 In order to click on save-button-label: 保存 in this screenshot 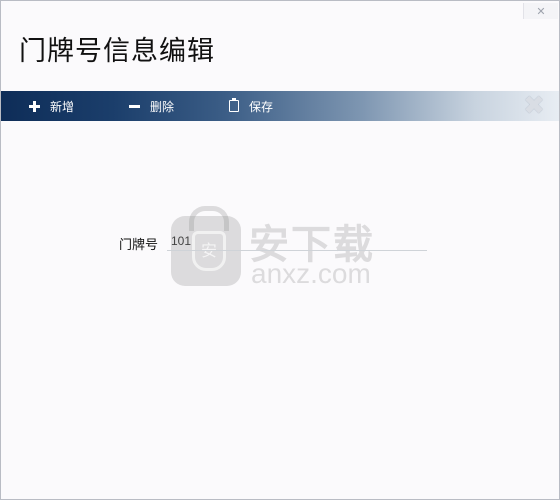, I will do `click(261, 106)`.